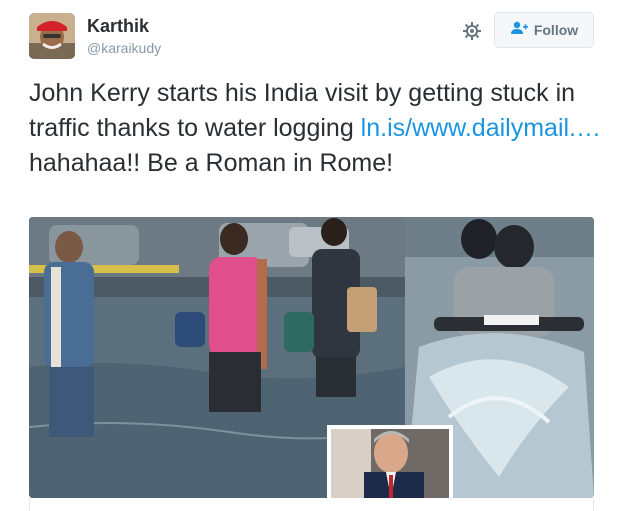  Describe the element at coordinates (311, 504) in the screenshot. I see `media-card-footer` at that location.